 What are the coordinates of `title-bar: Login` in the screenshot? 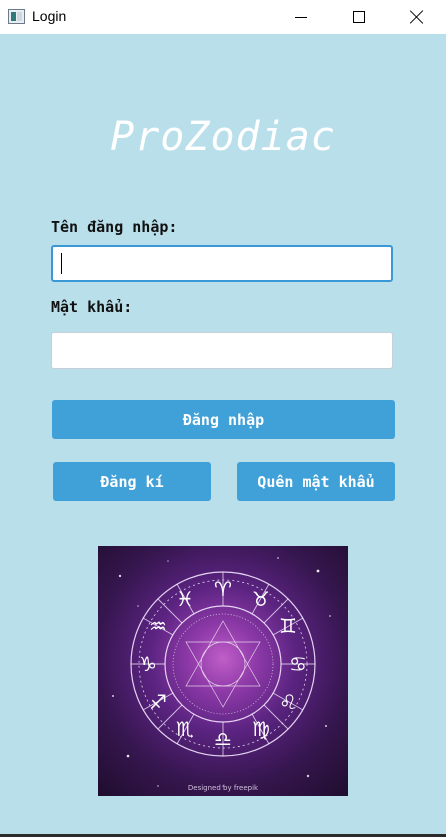 It's located at (223, 17).